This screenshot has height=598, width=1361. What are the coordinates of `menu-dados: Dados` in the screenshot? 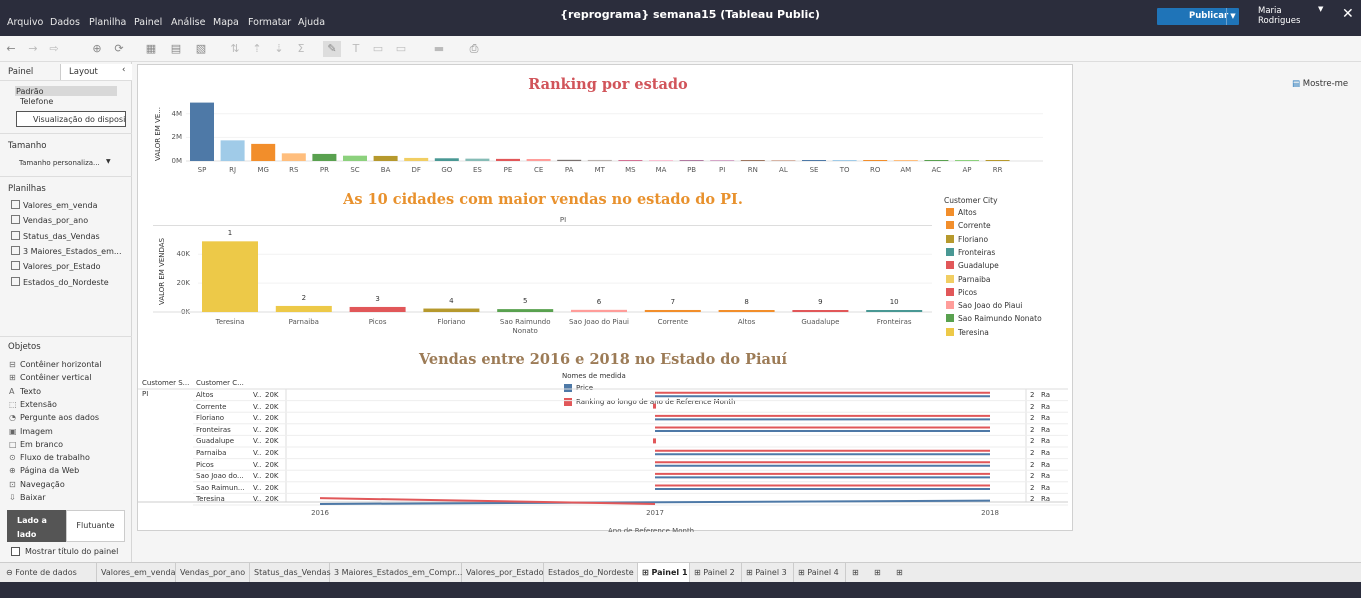 It's located at (65, 18).